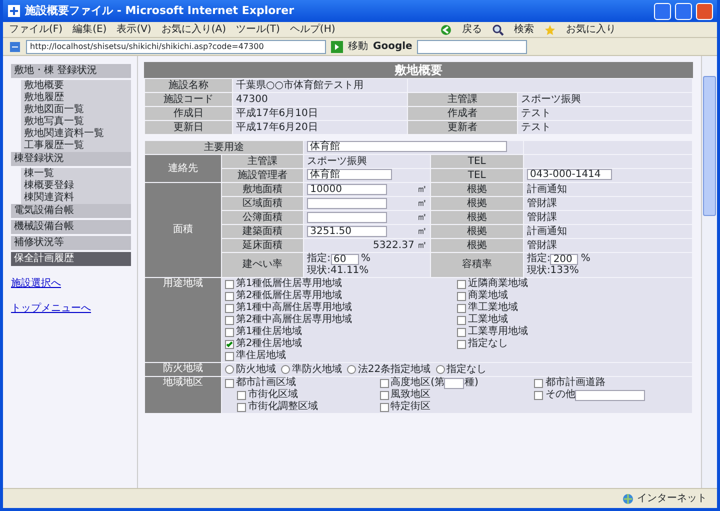 This screenshot has height=511, width=720. Describe the element at coordinates (256, 370) in the screenshot. I see `option-label: 防火地域` at that location.